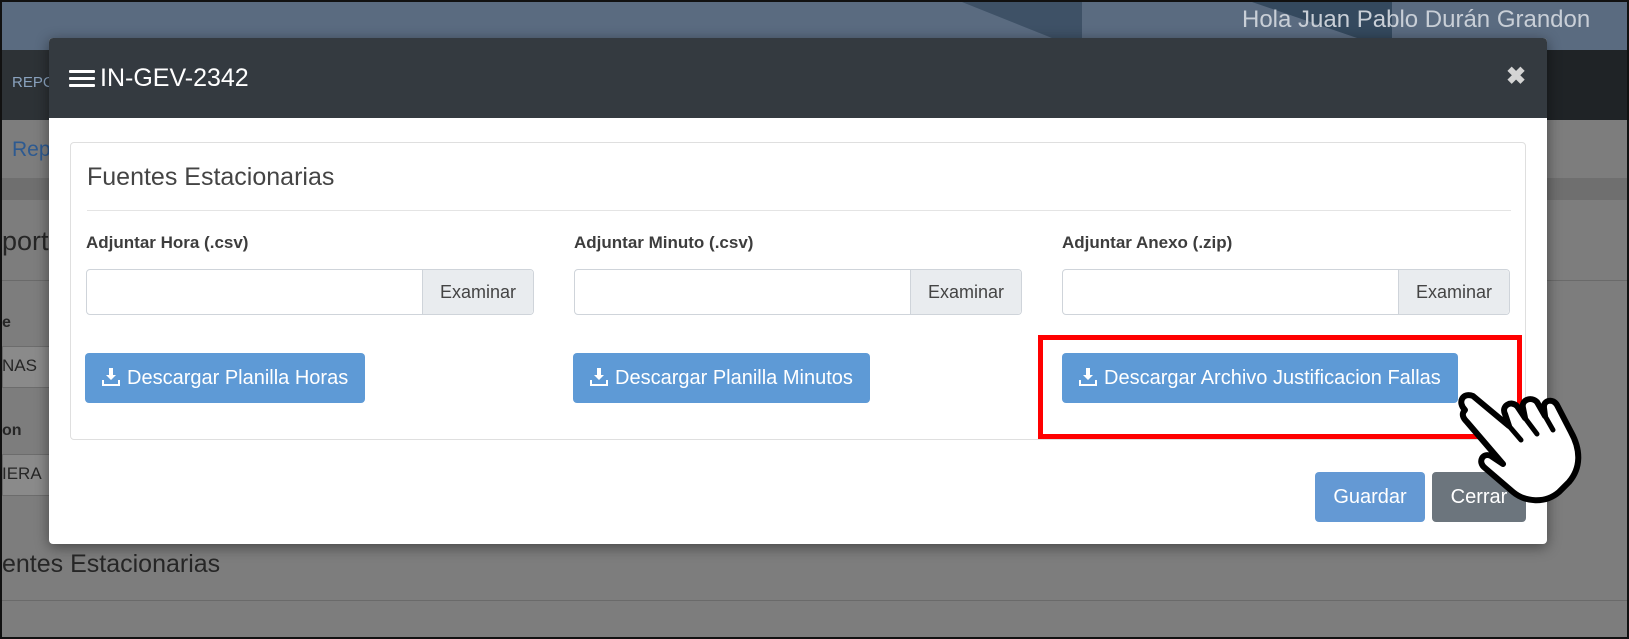 This screenshot has width=1629, height=639. I want to click on upload-label: Adjuntar Minuto (.csv), so click(664, 242).